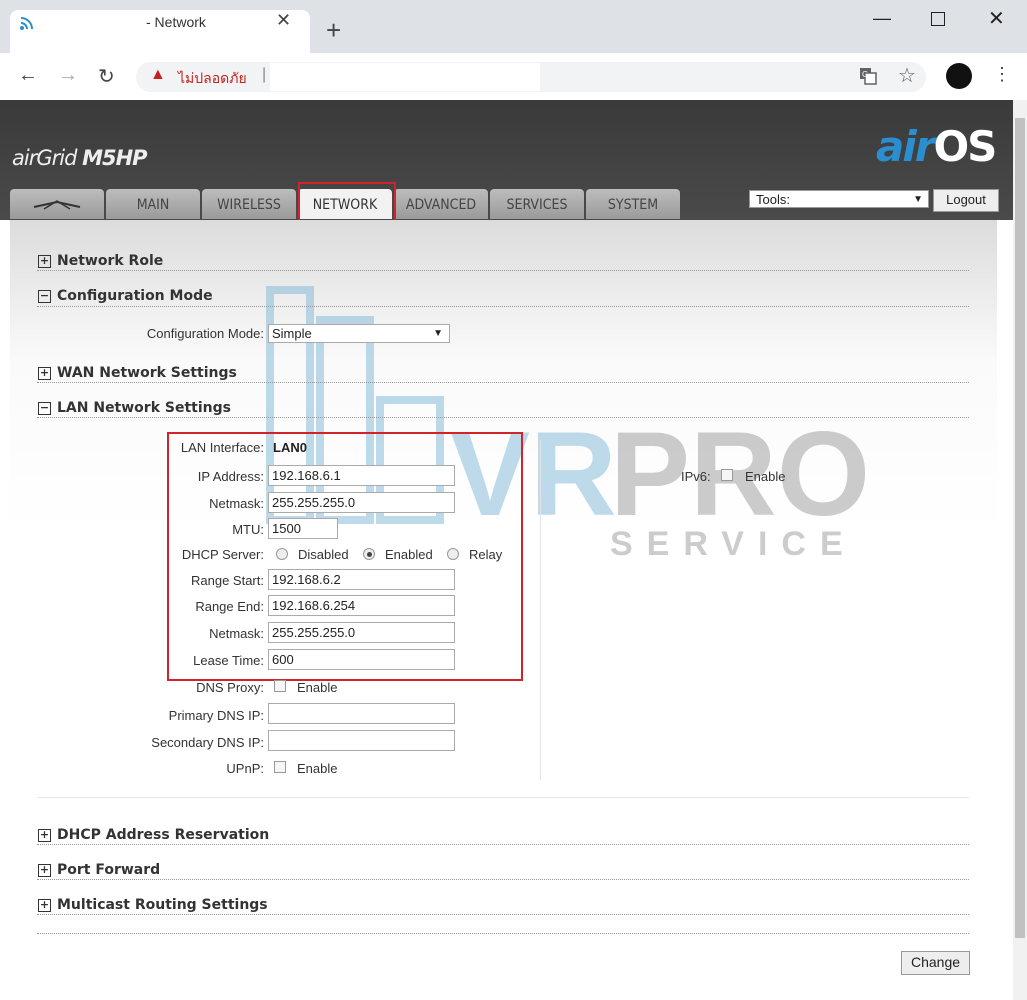  I want to click on config-mode-label: Configuration Mode:, so click(205, 333).